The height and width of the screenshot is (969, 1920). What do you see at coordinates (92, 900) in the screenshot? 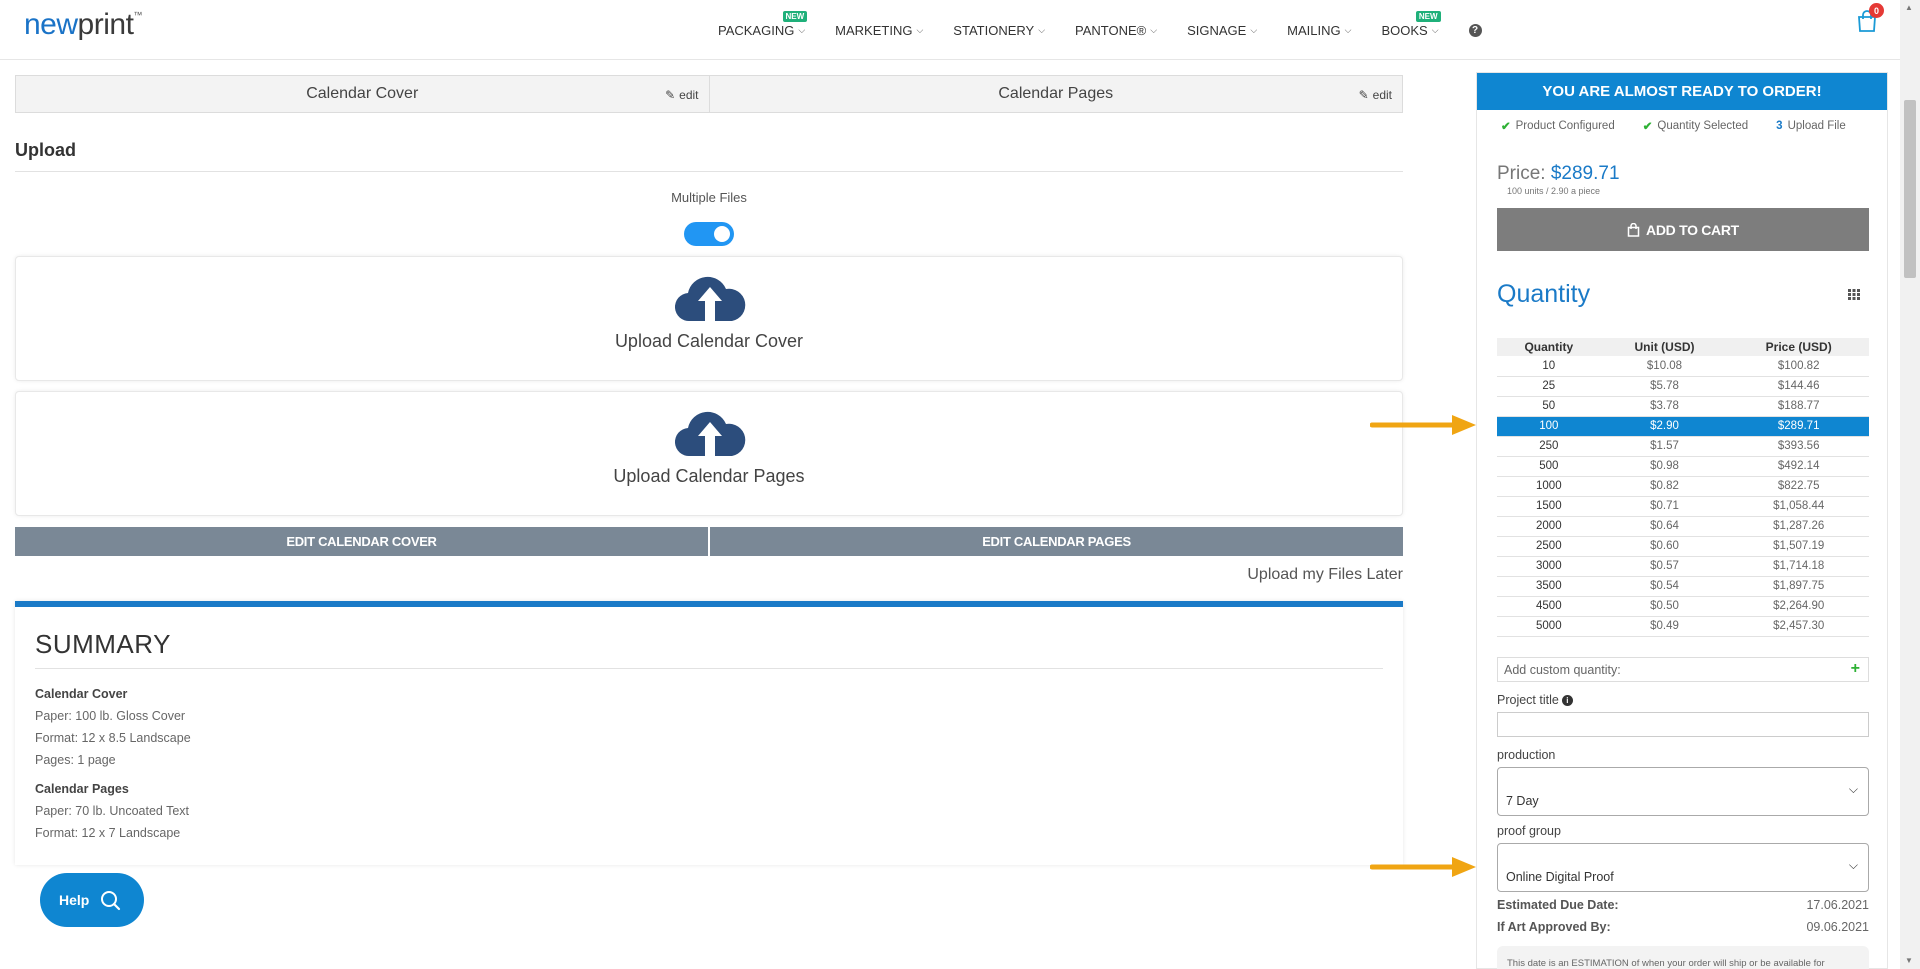
I see `help-chat-button: Help` at bounding box center [92, 900].